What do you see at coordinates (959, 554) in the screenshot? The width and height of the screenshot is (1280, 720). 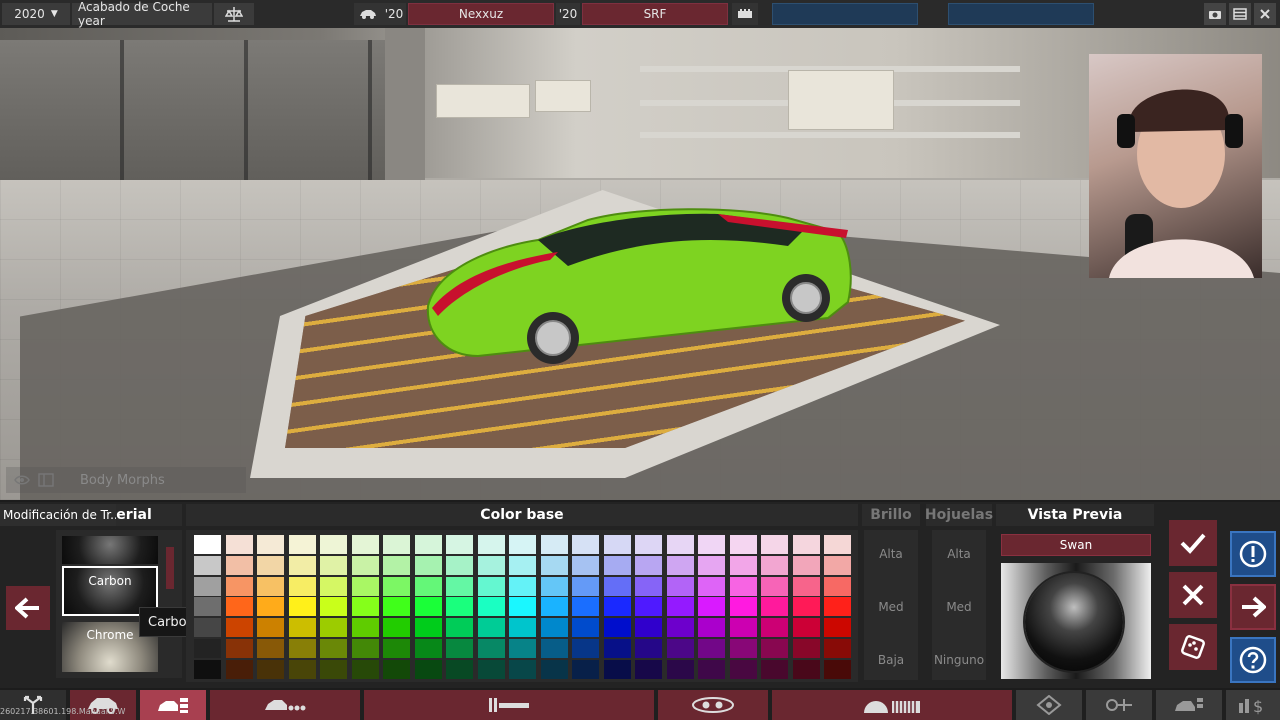 I see `hojuelas-option-alta: Alta` at bounding box center [959, 554].